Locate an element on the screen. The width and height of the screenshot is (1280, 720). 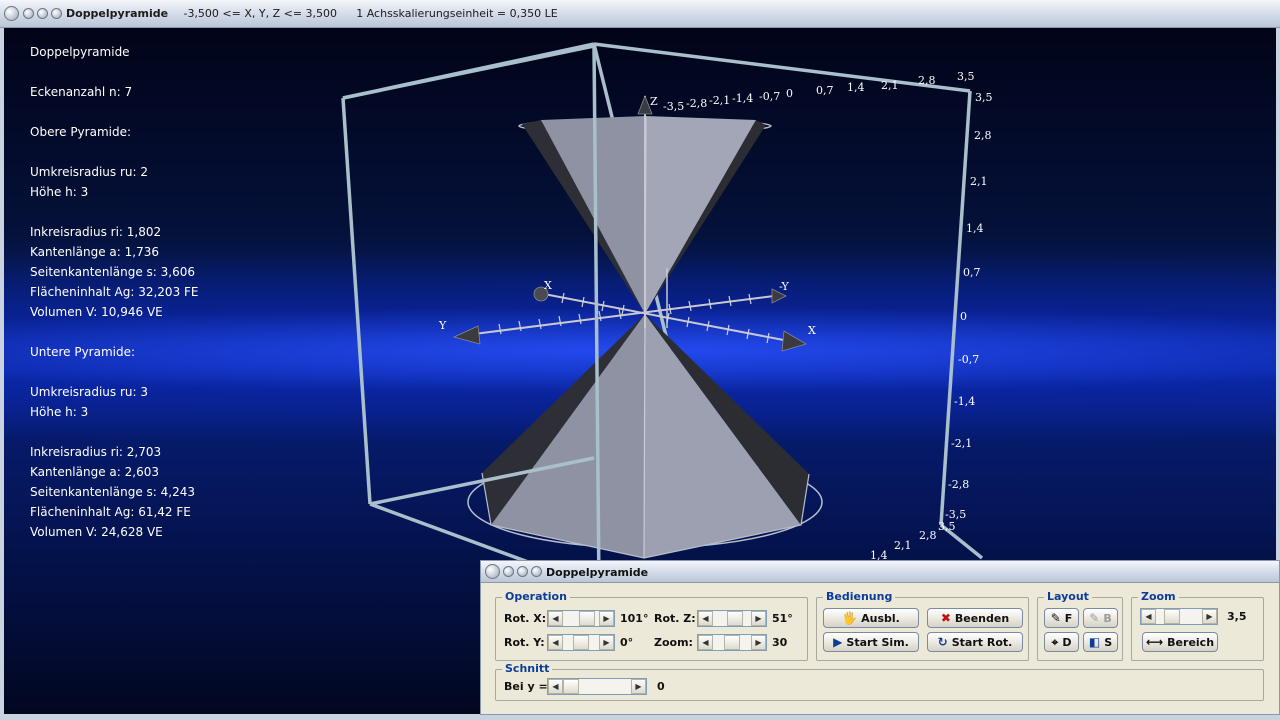
beenden-label: Beenden is located at coordinates (982, 618).